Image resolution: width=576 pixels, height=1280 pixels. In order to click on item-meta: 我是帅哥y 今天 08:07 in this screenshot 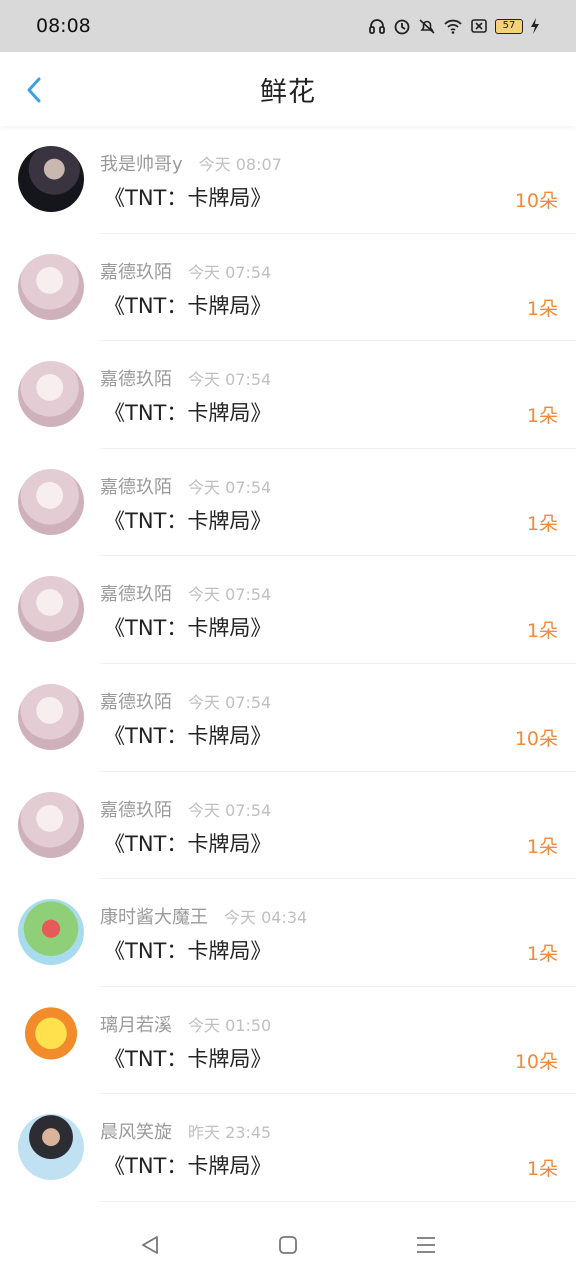, I will do `click(191, 163)`.